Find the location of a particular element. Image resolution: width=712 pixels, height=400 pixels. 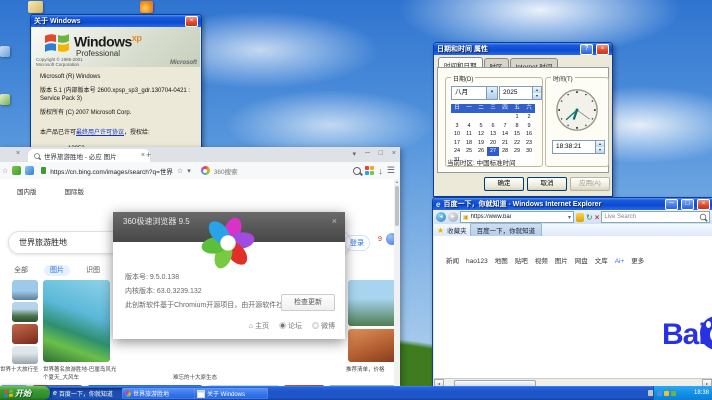

image-thumbnail-large is located at coordinates (76, 321).